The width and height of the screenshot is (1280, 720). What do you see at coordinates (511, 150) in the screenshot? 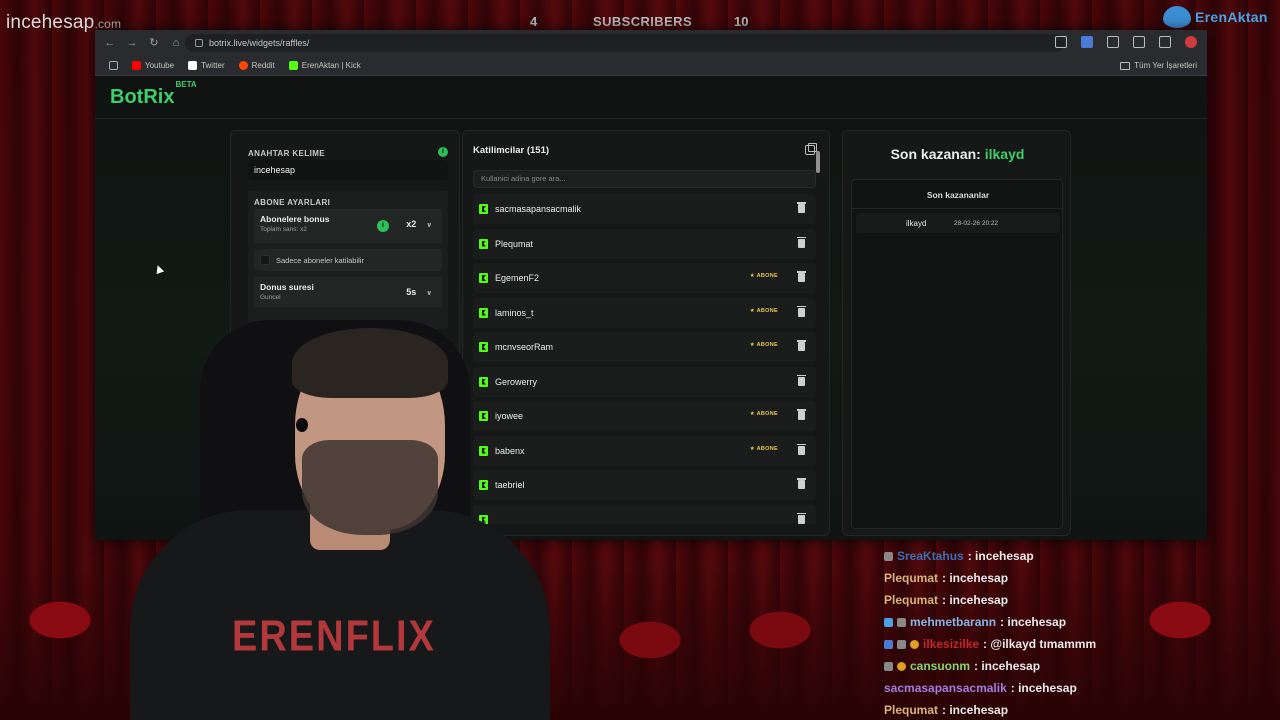
I see `participants-title: Katilimcilar (151)` at bounding box center [511, 150].